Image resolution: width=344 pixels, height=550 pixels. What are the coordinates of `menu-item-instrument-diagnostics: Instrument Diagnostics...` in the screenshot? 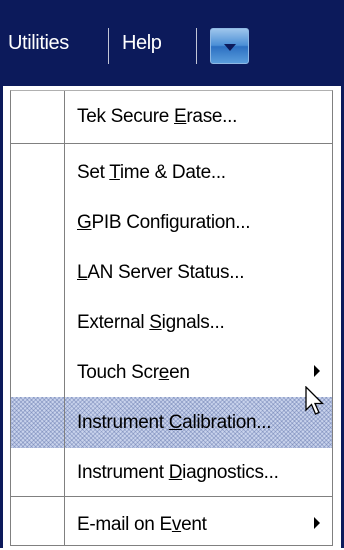 It's located at (171, 472).